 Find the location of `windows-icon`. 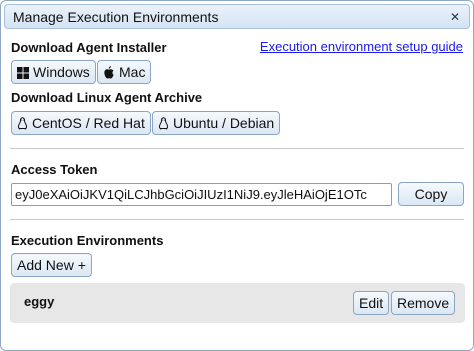

windows-icon is located at coordinates (23, 73).